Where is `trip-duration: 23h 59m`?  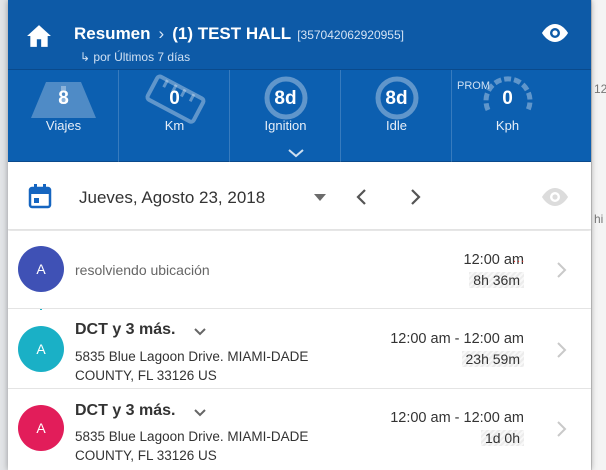 trip-duration: 23h 59m is located at coordinates (492, 359).